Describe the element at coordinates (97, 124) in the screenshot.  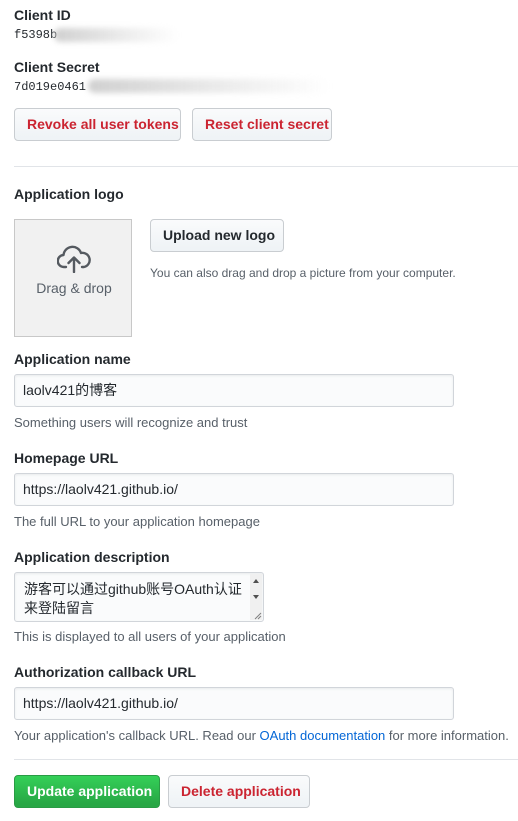
I see `revoke-tokens-button: Revoke all user tokens` at that location.